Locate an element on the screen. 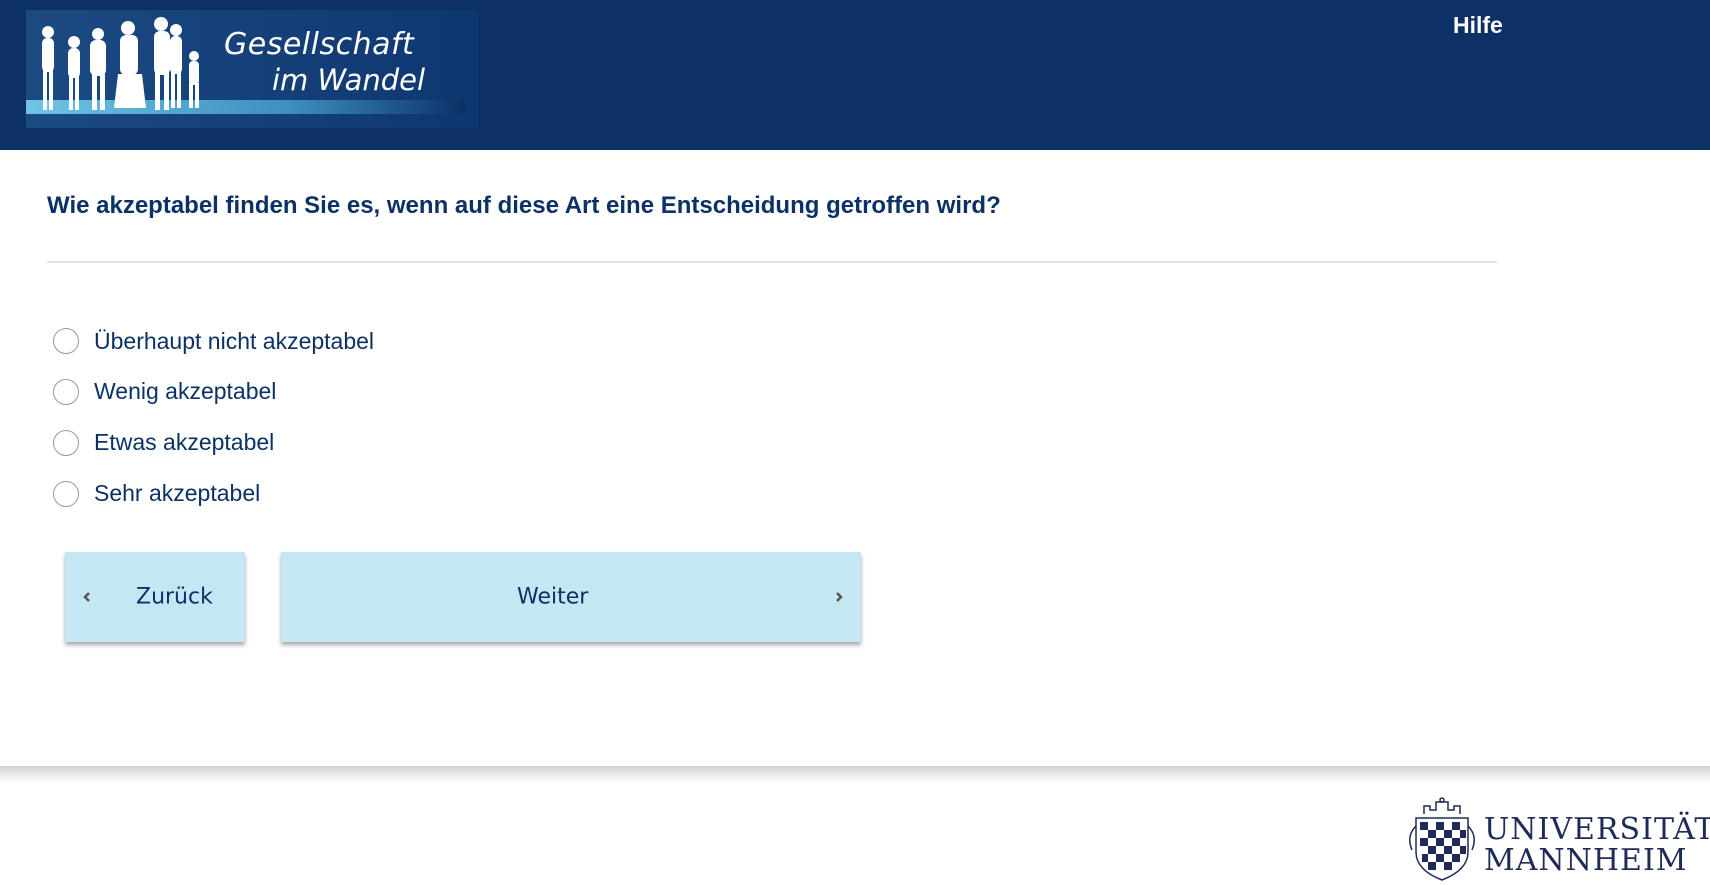 The height and width of the screenshot is (885, 1710). chevron-right-icon is located at coordinates (839, 597).